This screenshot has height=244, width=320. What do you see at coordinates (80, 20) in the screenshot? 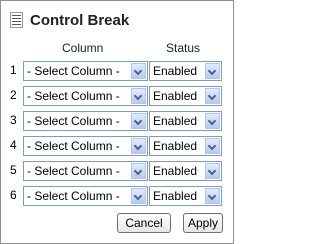
I see `dialog-title: Control Break` at bounding box center [80, 20].